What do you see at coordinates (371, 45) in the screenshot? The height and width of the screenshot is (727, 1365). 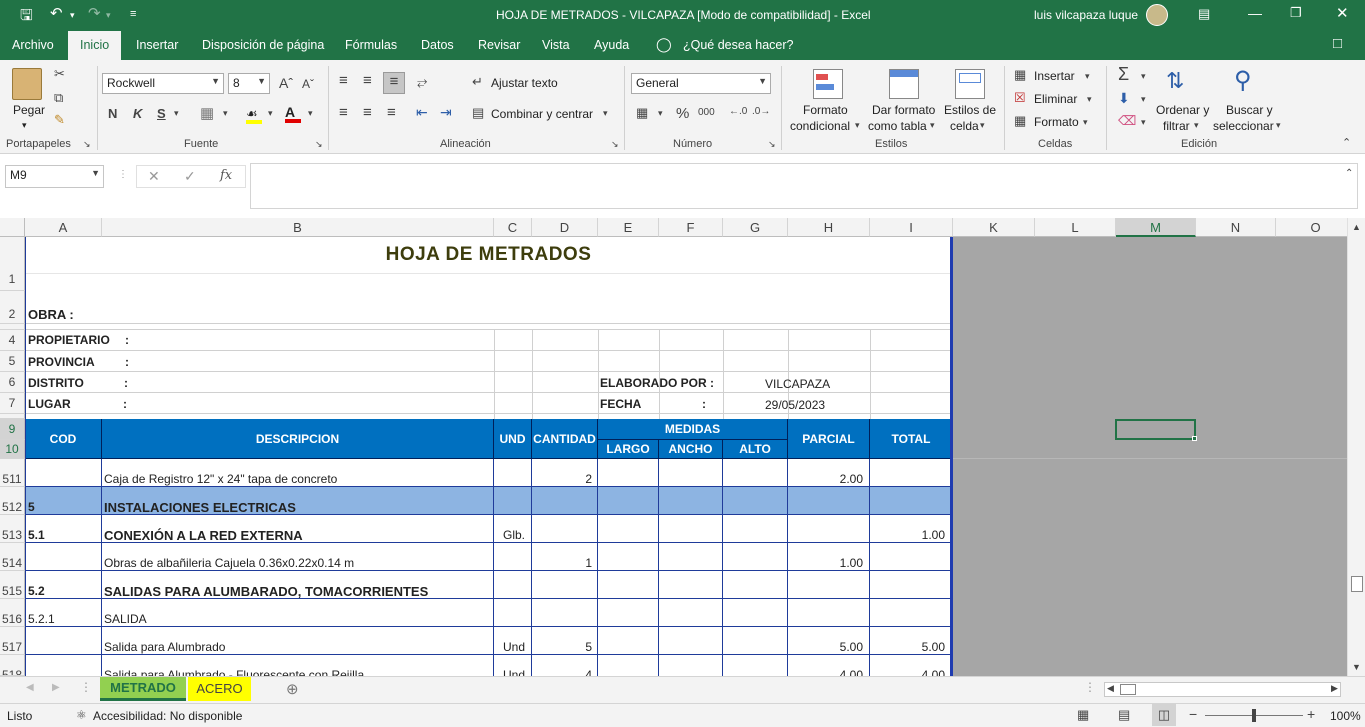 I see `tab-formulas: Fórmulas` at bounding box center [371, 45].